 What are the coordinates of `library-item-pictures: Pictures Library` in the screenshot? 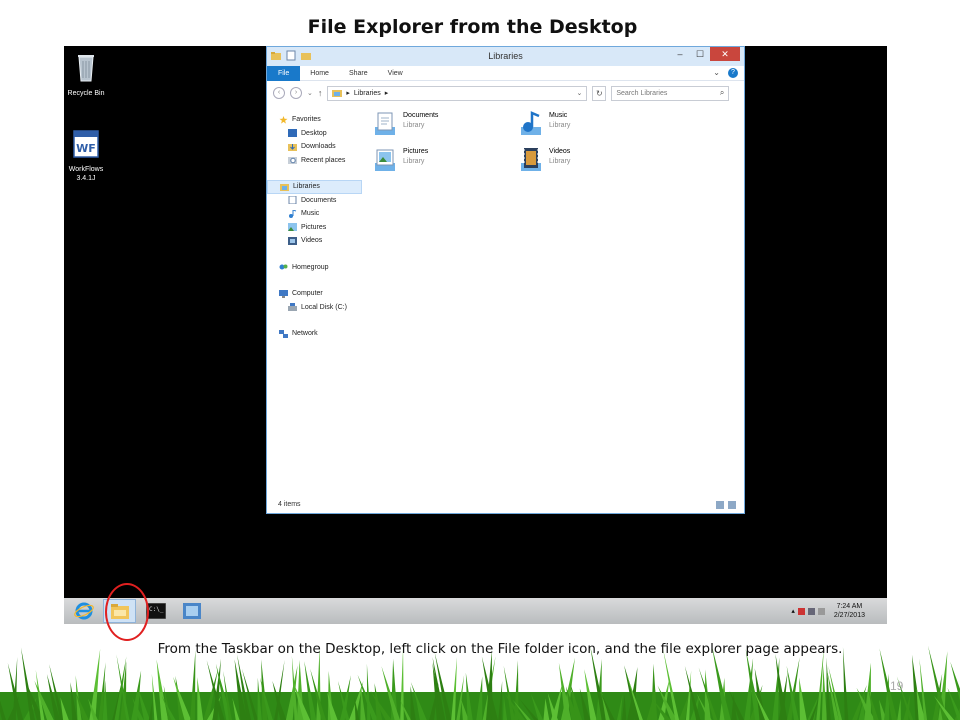 It's located at (400, 160).